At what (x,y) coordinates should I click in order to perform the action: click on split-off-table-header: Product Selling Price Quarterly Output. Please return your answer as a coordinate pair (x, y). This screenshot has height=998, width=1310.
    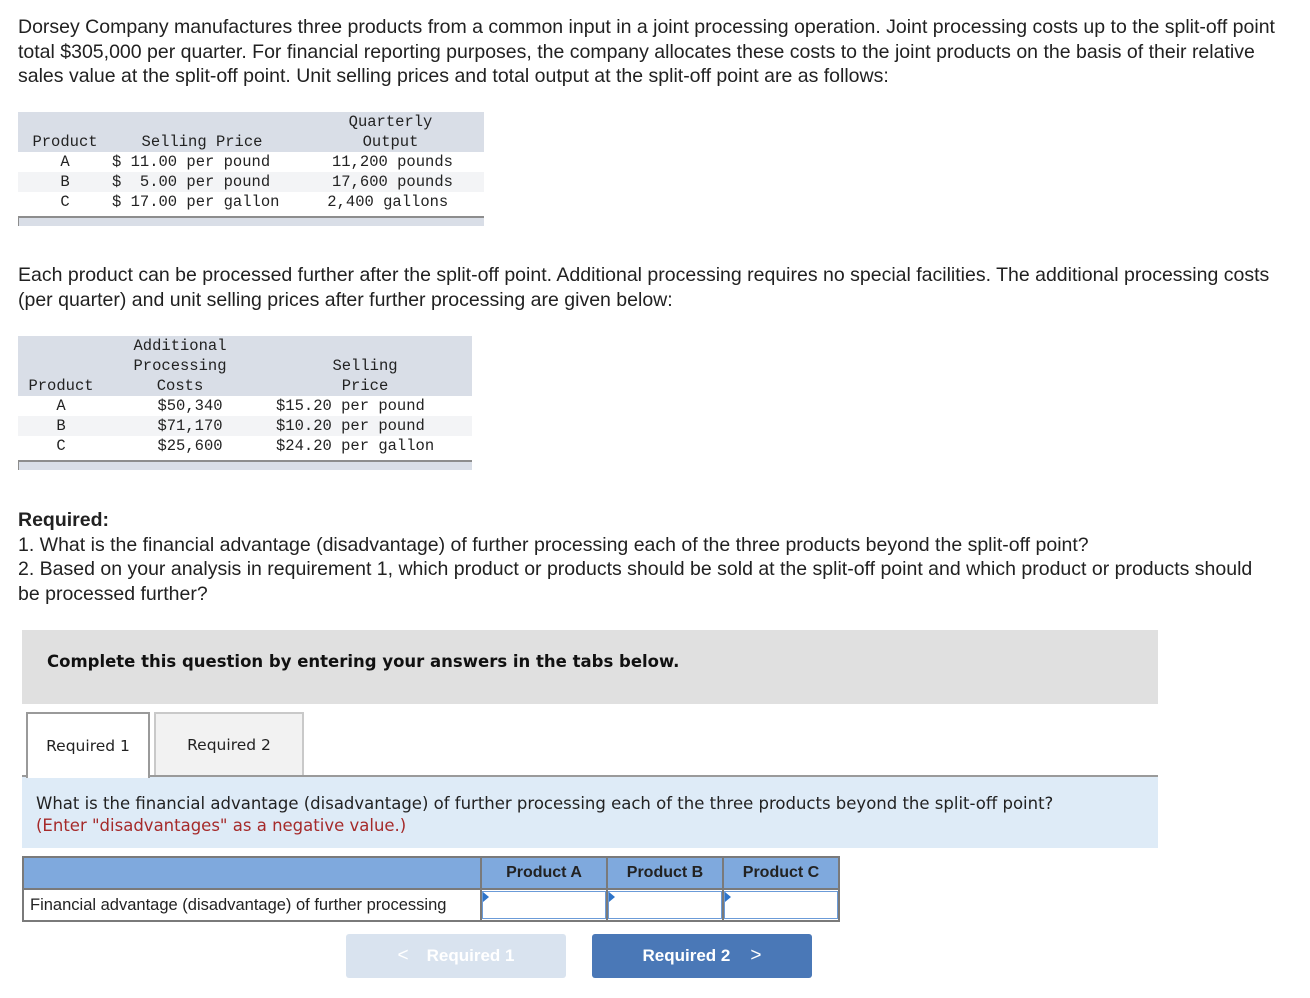
    Looking at the image, I should click on (251, 132).